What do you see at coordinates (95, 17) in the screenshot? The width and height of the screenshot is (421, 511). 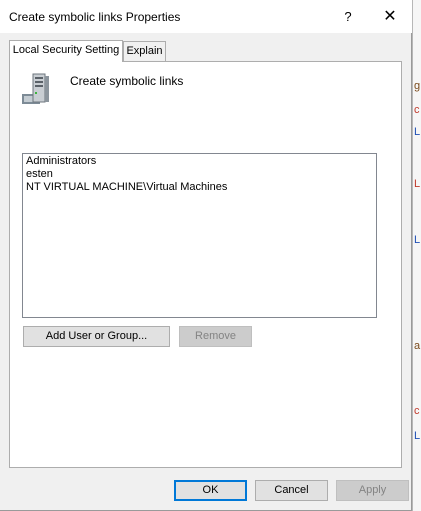 I see `window-title: Create symbolic links Properties` at bounding box center [95, 17].